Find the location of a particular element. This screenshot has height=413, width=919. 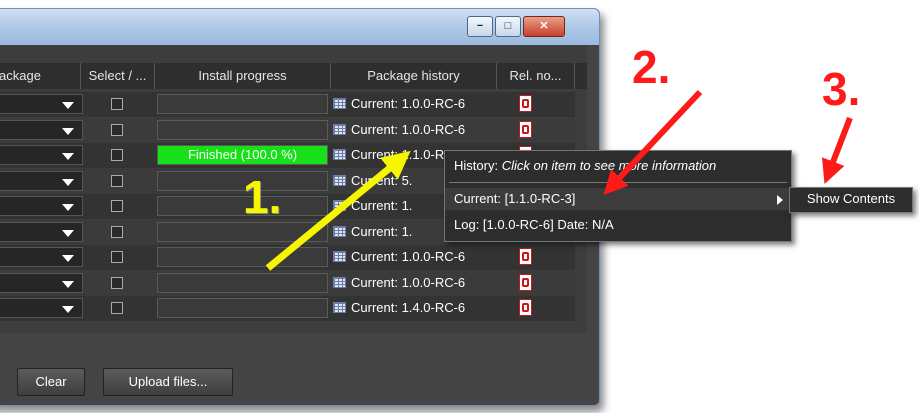

arrow-step3 is located at coordinates (837, 150).